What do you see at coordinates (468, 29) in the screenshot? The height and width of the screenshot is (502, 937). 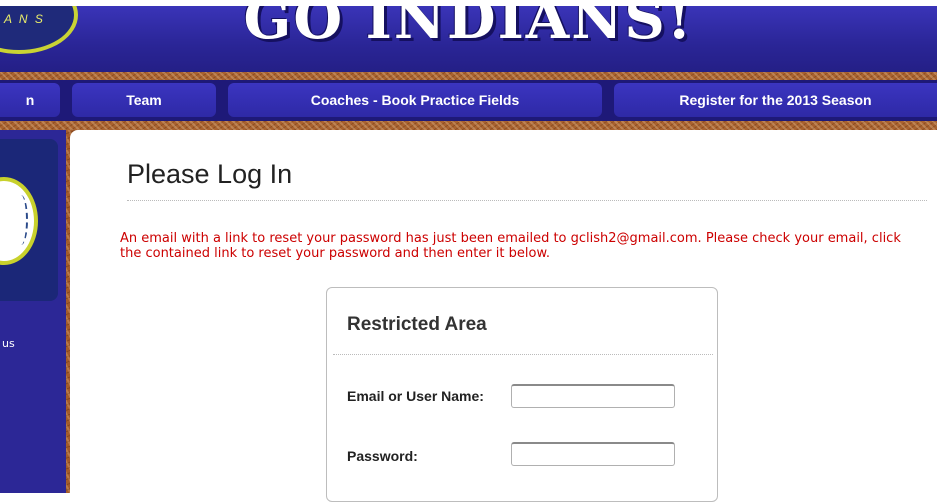 I see `banner-title: GO INDIANS!` at bounding box center [468, 29].